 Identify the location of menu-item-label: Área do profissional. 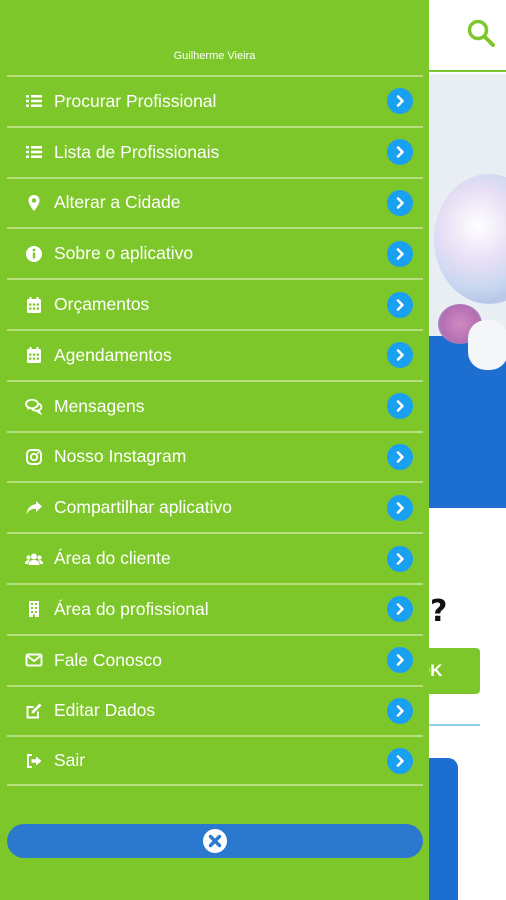
(131, 608).